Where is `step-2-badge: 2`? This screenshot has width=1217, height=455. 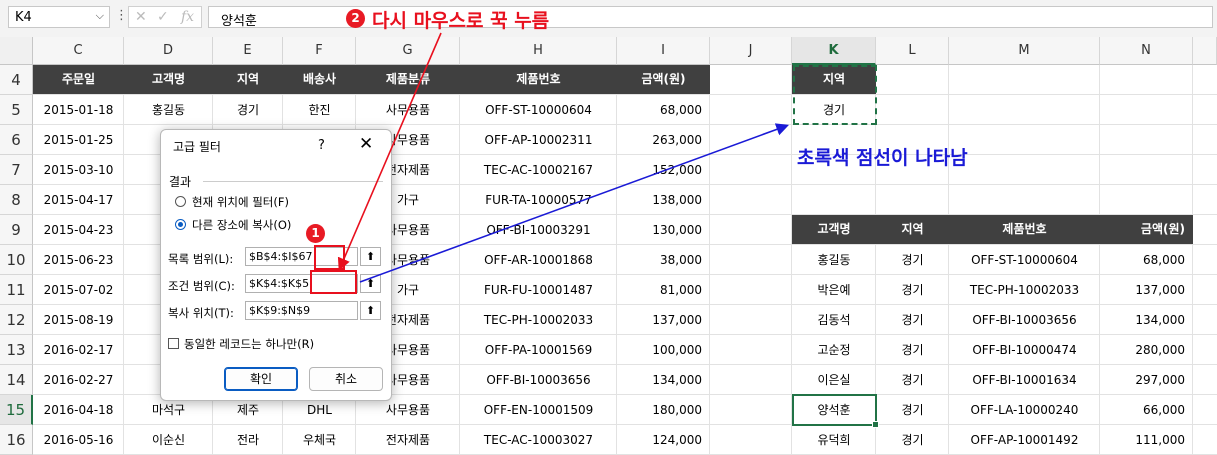
step-2-badge: 2 is located at coordinates (355, 18).